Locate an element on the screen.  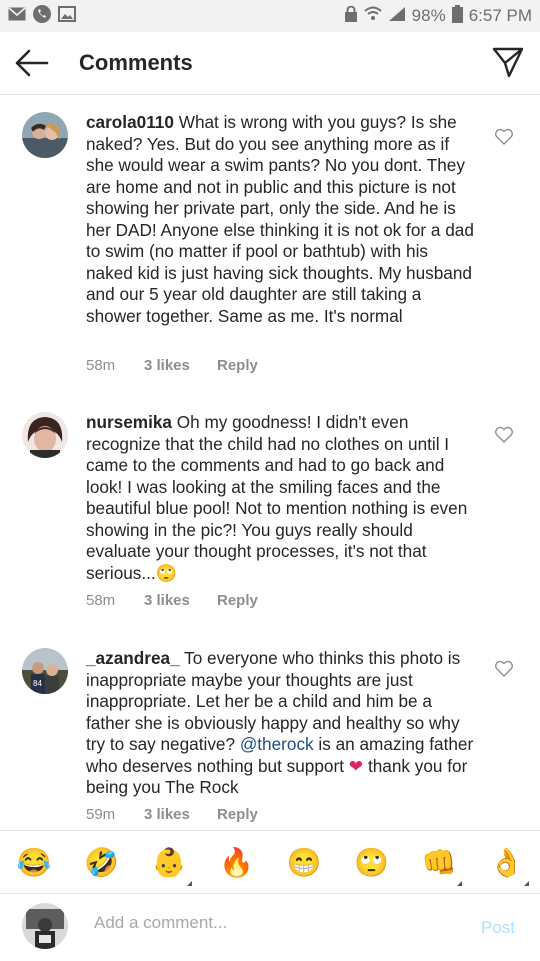
mention-link: @therock is located at coordinates (277, 744).